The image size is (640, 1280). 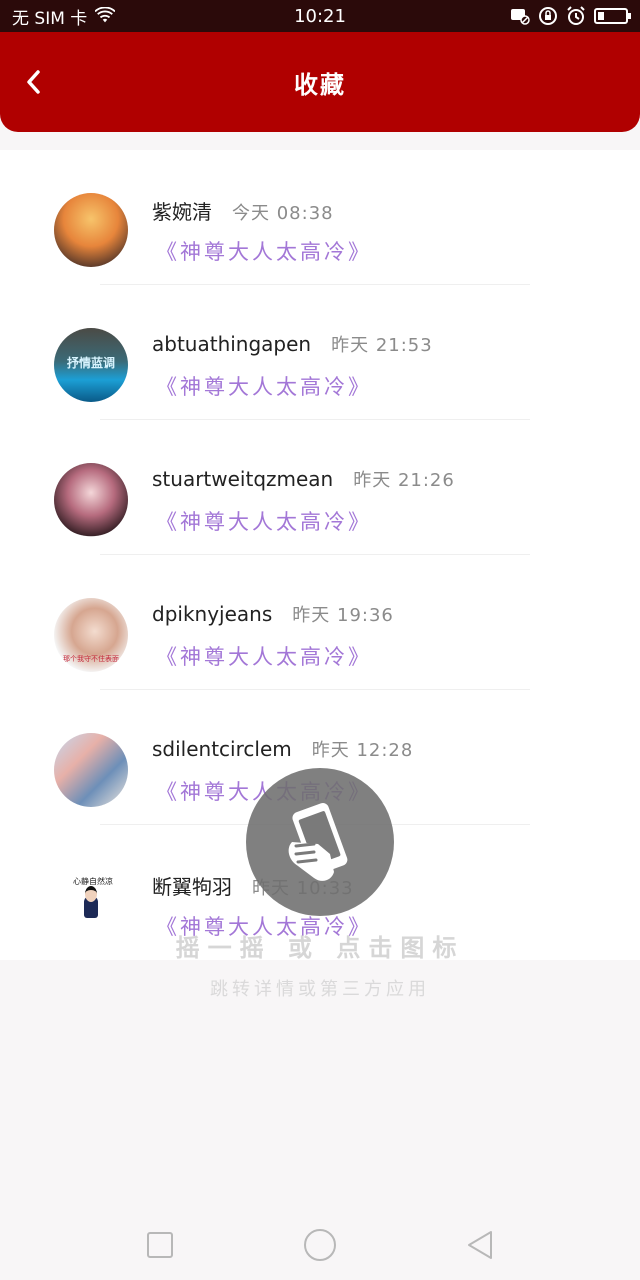 I want to click on recent-apps-button, so click(x=160, y=1245).